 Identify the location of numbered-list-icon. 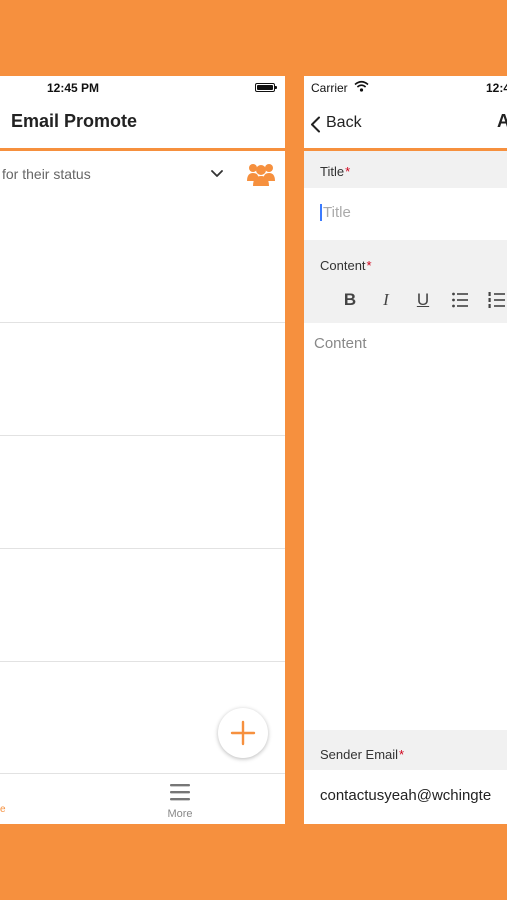
(497, 300).